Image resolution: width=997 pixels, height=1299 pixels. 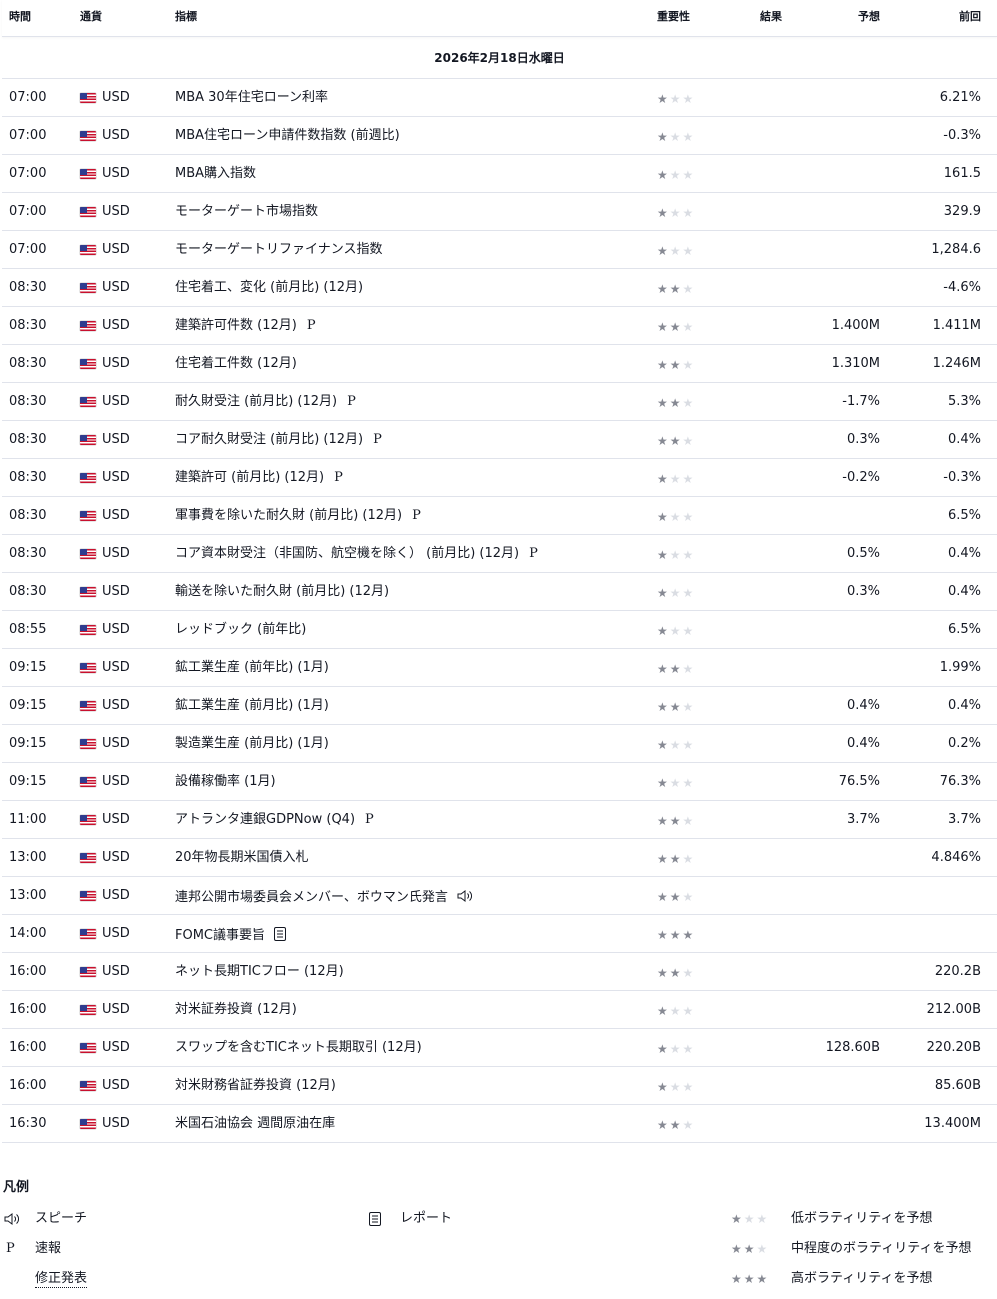 What do you see at coordinates (61, 1279) in the screenshot?
I see `legend-revised-label: 修正発表` at bounding box center [61, 1279].